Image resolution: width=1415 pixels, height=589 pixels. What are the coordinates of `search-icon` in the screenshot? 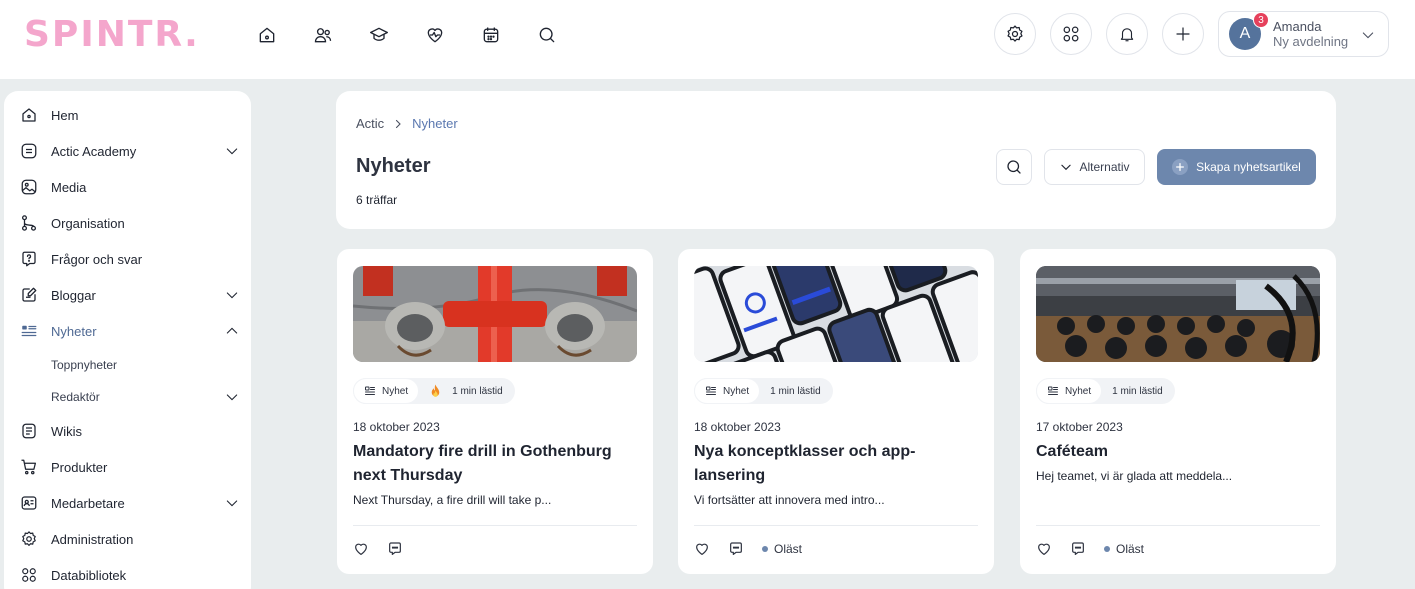 It's located at (547, 35).